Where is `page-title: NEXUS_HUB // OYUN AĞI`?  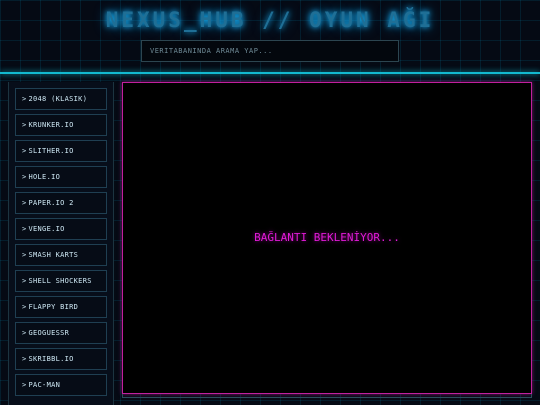
page-title: NEXUS_HUB // OYUN AĞI is located at coordinates (270, 20).